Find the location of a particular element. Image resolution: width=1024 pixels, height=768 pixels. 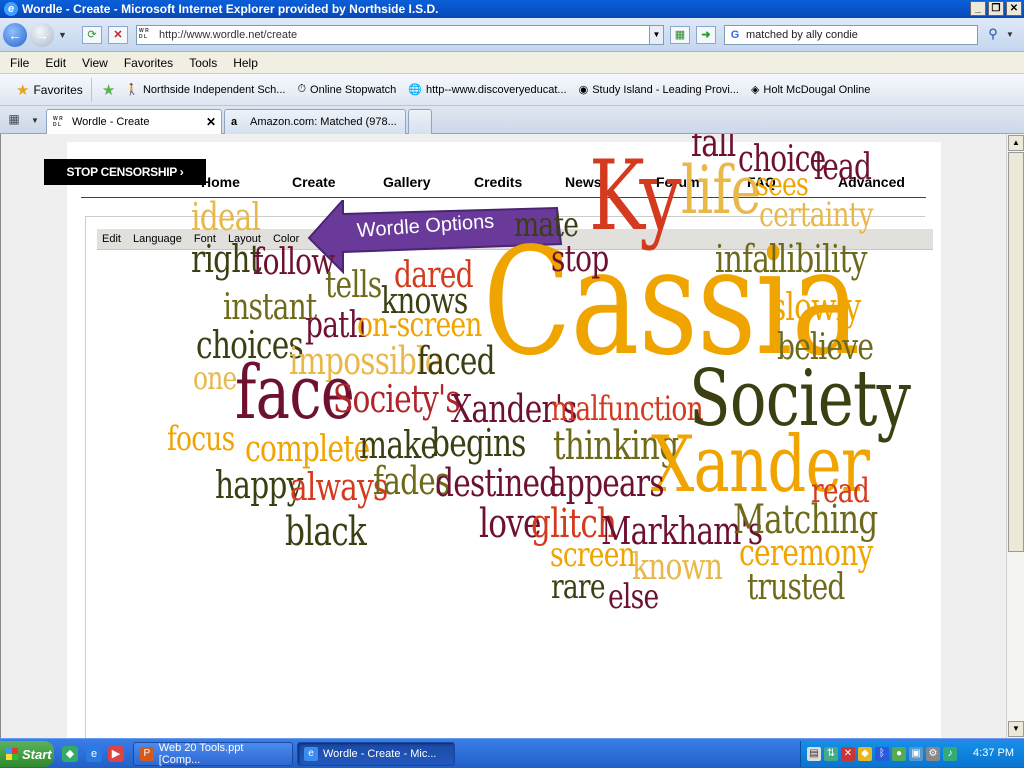

tray-security-icon: ✕ is located at coordinates (848, 754).